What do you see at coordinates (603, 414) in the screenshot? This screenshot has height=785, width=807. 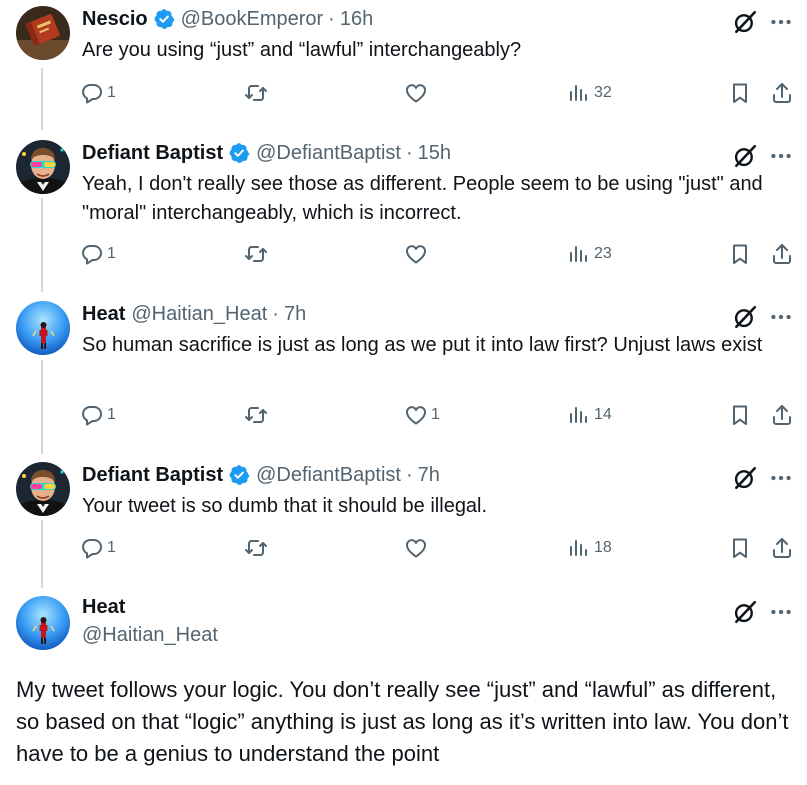 I see `view-count: 14` at bounding box center [603, 414].